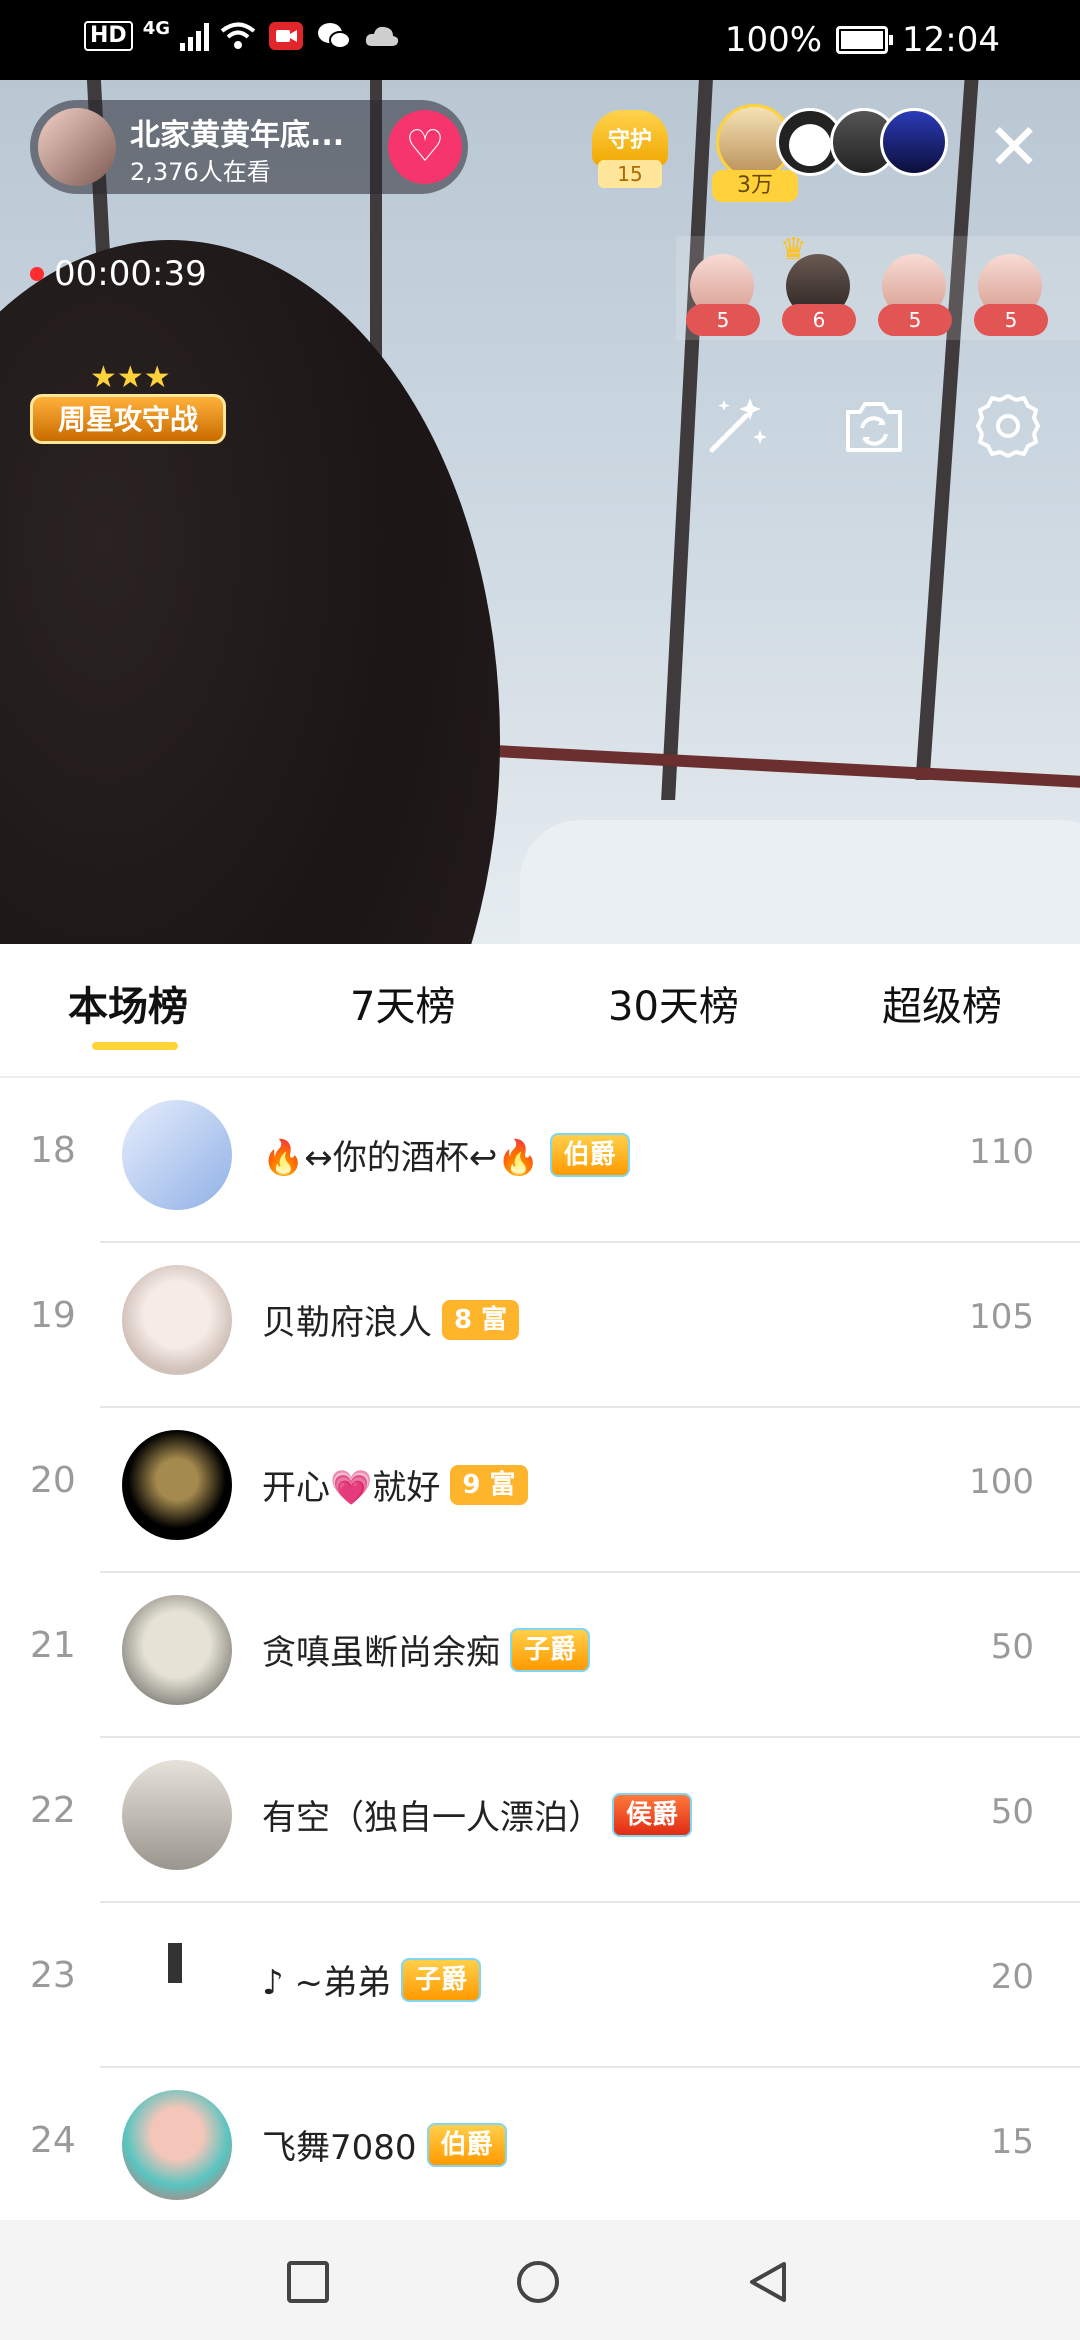 This screenshot has width=1080, height=2340. Describe the element at coordinates (800, 882) in the screenshot. I see `pillow-shape` at that location.